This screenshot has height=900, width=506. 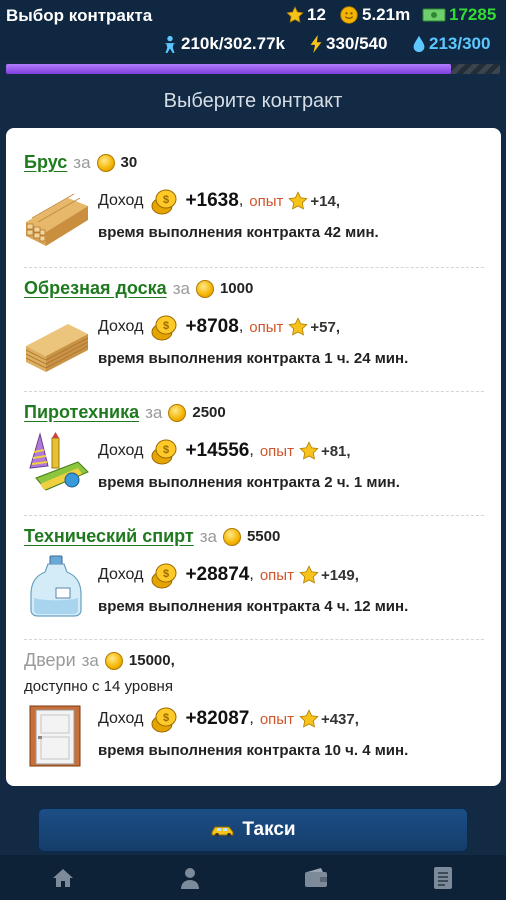 I want to click on taxi-button-label: Такси, so click(x=269, y=829).